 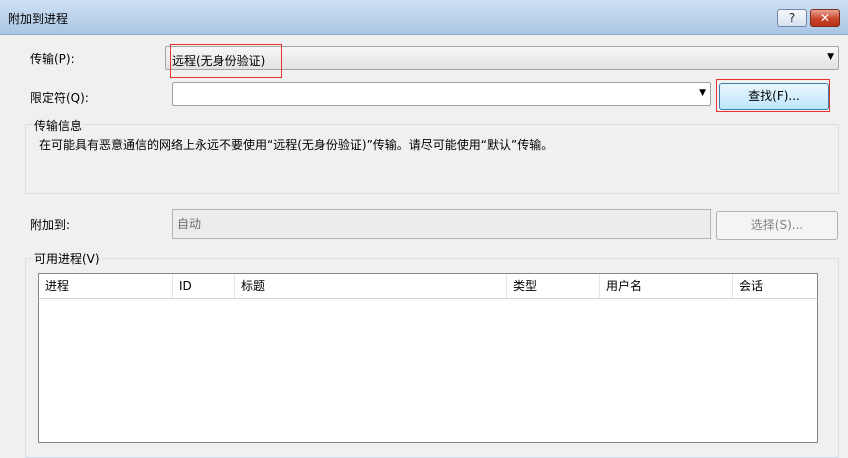 What do you see at coordinates (204, 286) in the screenshot?
I see `column-header-id: ID` at bounding box center [204, 286].